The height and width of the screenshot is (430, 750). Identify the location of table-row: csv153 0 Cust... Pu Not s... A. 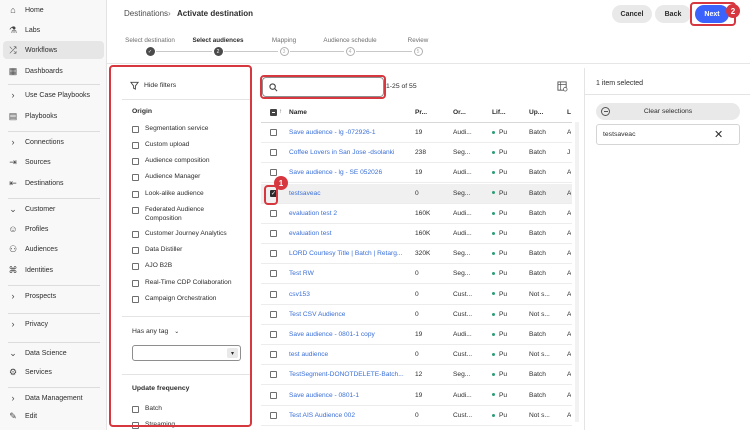
(416, 295).